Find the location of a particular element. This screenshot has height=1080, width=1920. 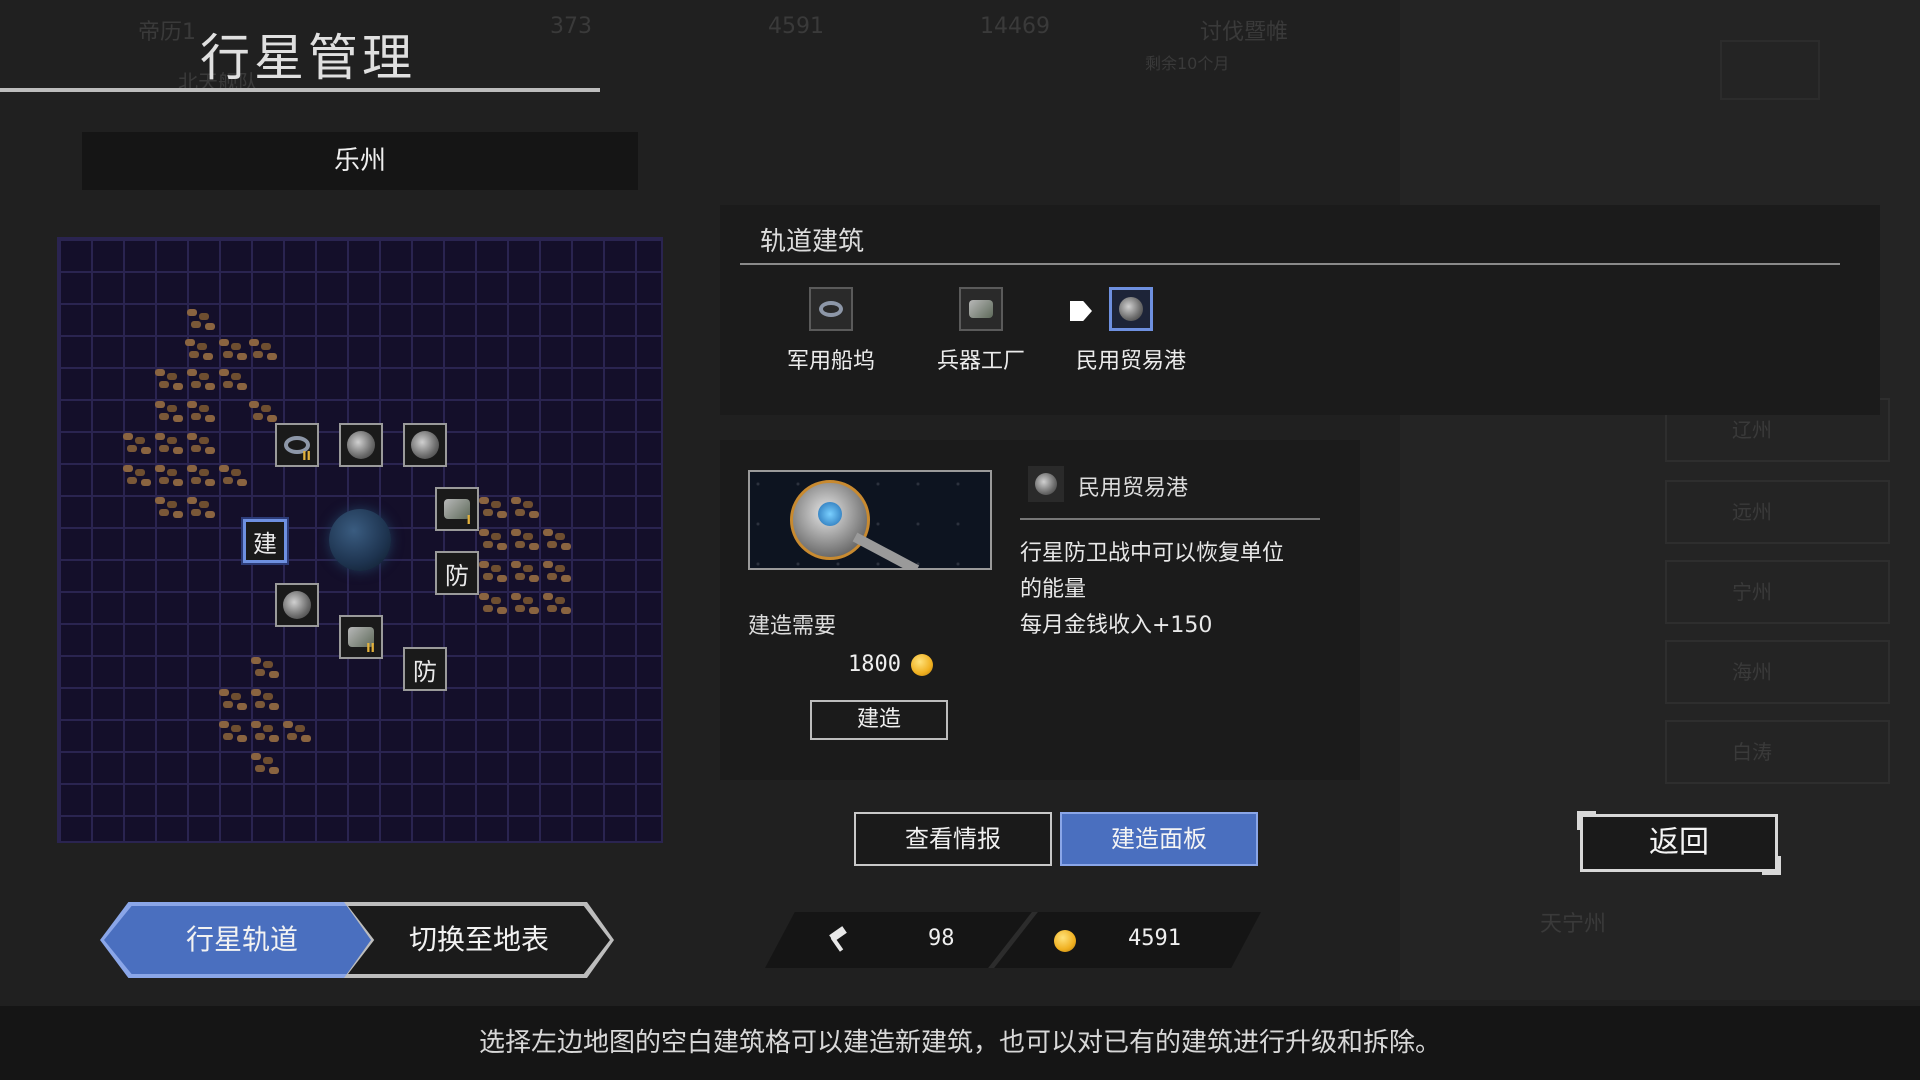

tier-badge: I is located at coordinates (468, 520).